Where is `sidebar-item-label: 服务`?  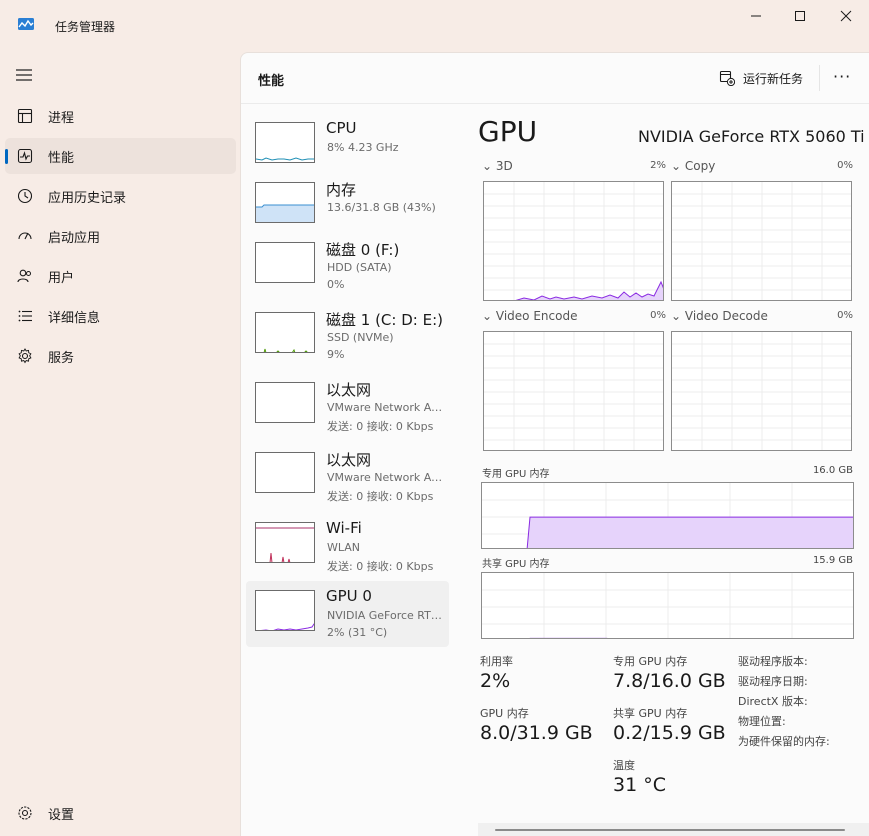 sidebar-item-label: 服务 is located at coordinates (61, 358).